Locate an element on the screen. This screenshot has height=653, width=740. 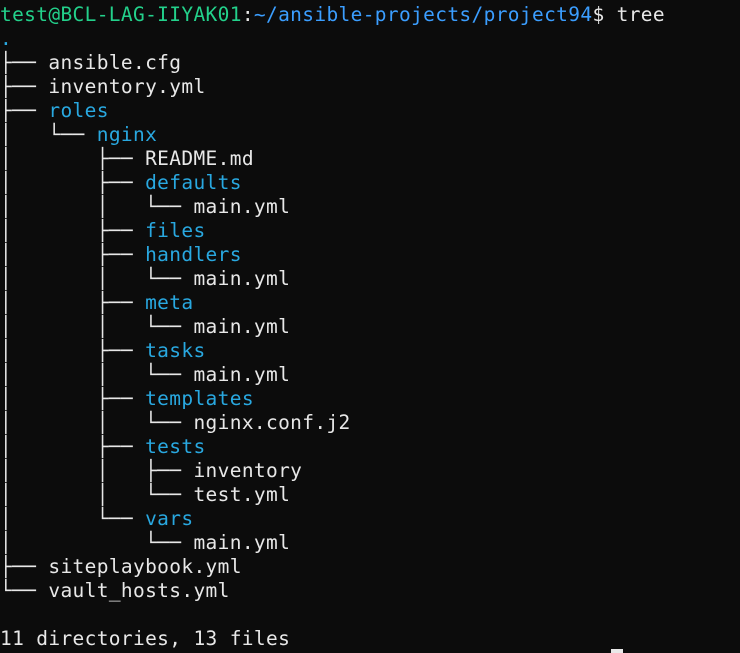
tree-entry: │ ├── tasks is located at coordinates (103, 351).